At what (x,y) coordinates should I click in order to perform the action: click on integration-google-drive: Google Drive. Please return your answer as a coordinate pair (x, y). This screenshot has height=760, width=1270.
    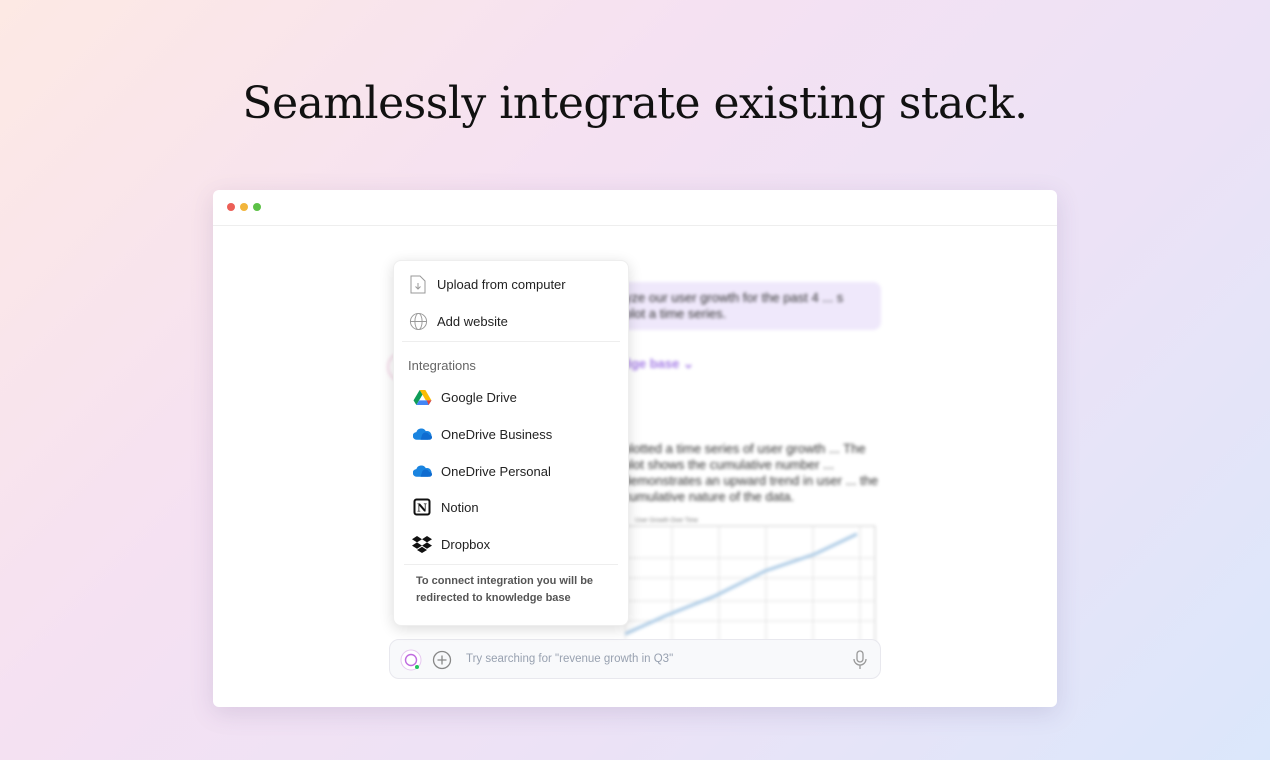
    Looking at the image, I should click on (464, 397).